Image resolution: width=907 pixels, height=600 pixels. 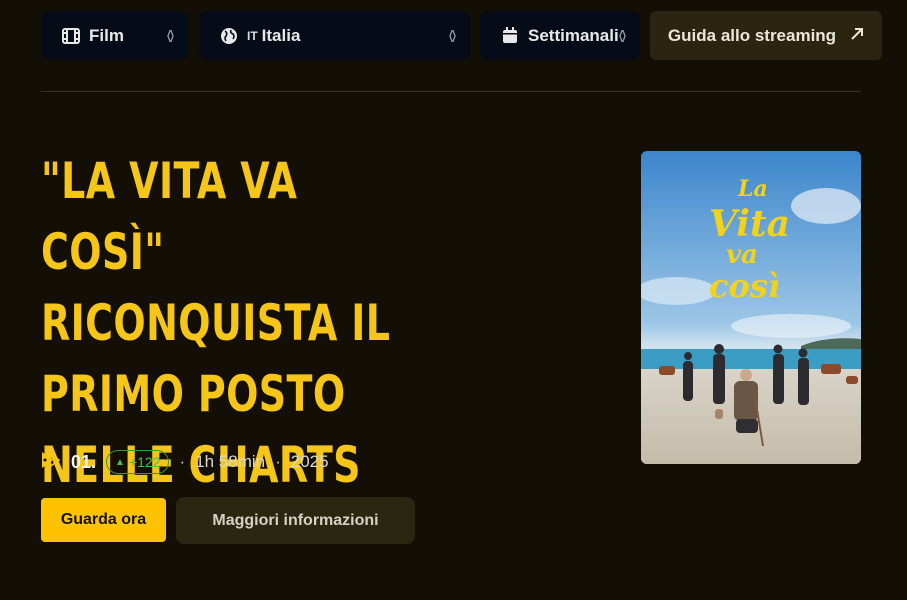 I want to click on rank-change-badge: ▲ +122, so click(x=138, y=462).